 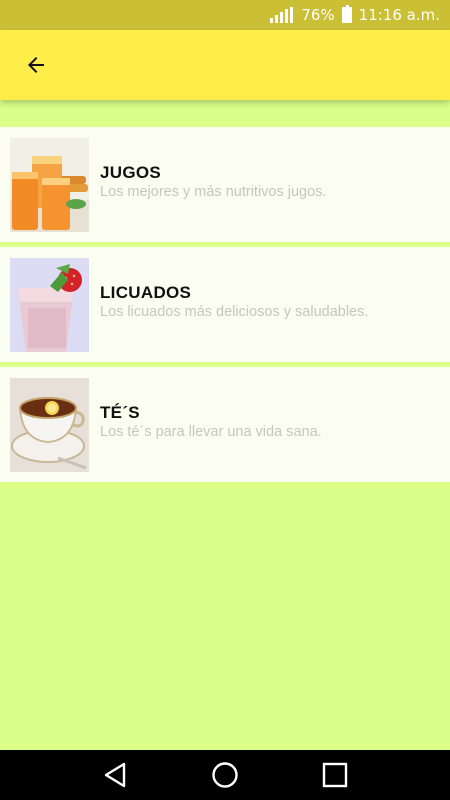 I want to click on app-bar, so click(x=225, y=65).